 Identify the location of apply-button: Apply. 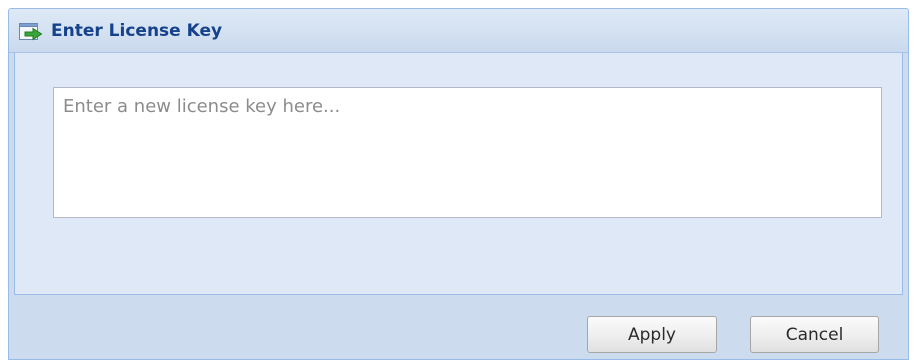
(652, 334).